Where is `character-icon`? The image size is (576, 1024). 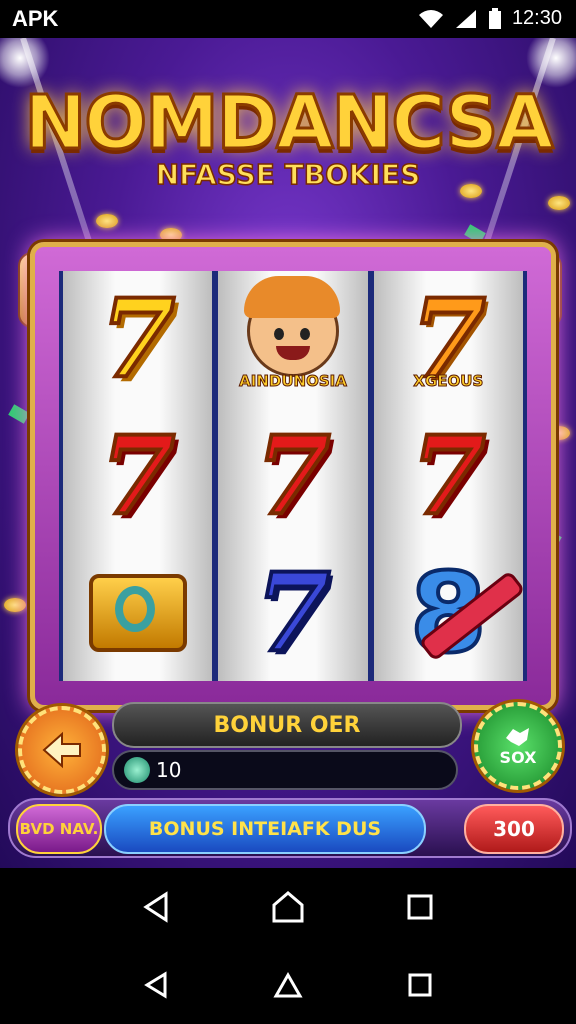 character-icon is located at coordinates (291, 327).